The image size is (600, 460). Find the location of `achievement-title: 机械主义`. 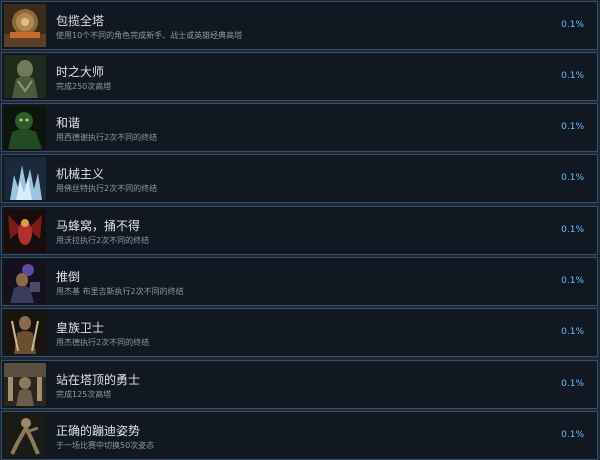

achievement-title: 机械主义 is located at coordinates (80, 174).